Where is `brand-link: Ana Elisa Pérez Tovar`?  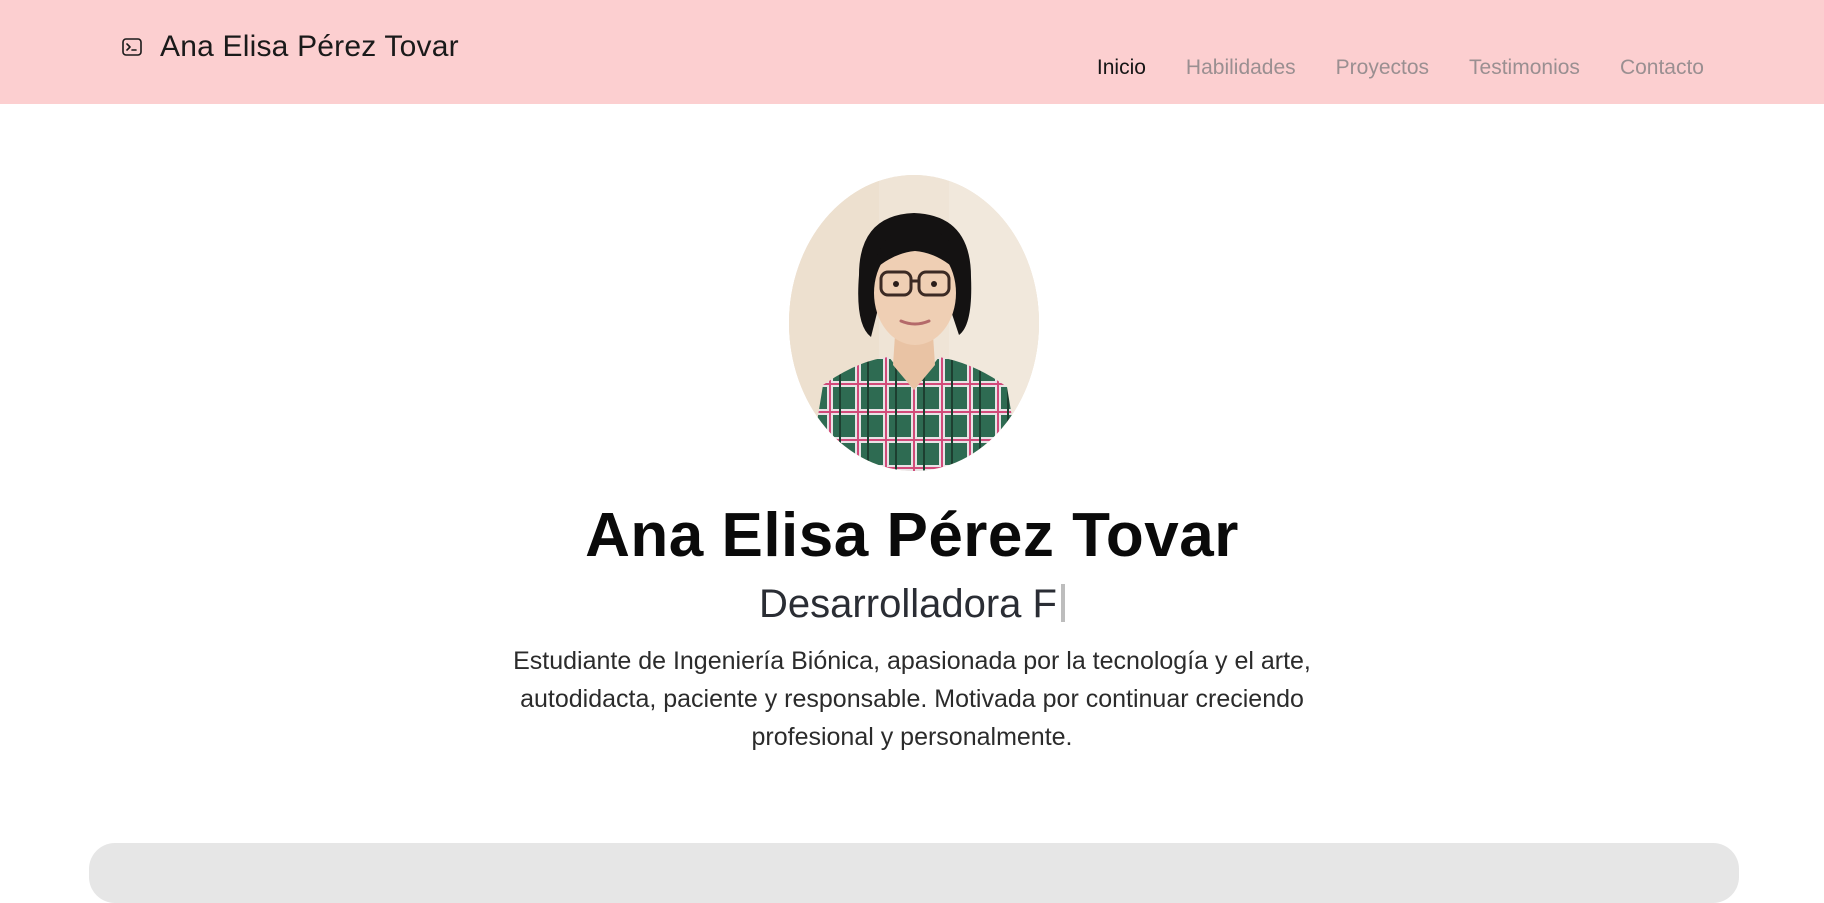 brand-link: Ana Elisa Pérez Tovar is located at coordinates (290, 47).